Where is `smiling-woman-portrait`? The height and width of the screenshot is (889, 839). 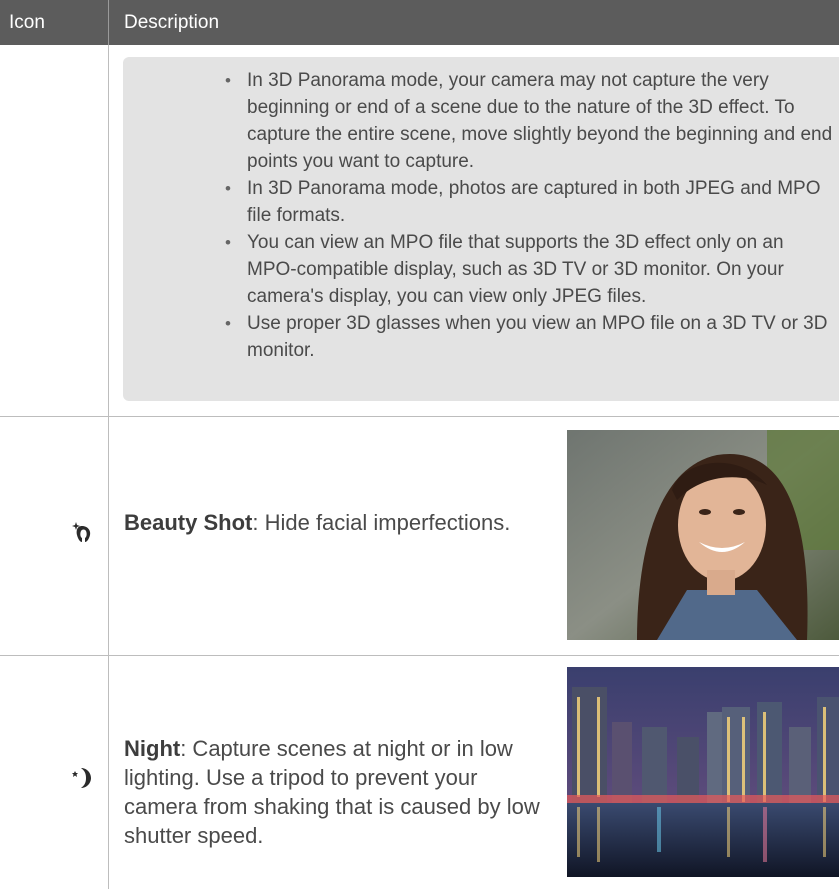
smiling-woman-portrait is located at coordinates (703, 535).